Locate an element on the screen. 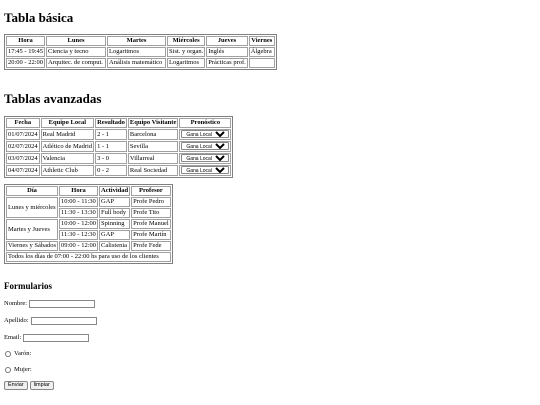 The height and width of the screenshot is (405, 540). email-input is located at coordinates (56, 337).